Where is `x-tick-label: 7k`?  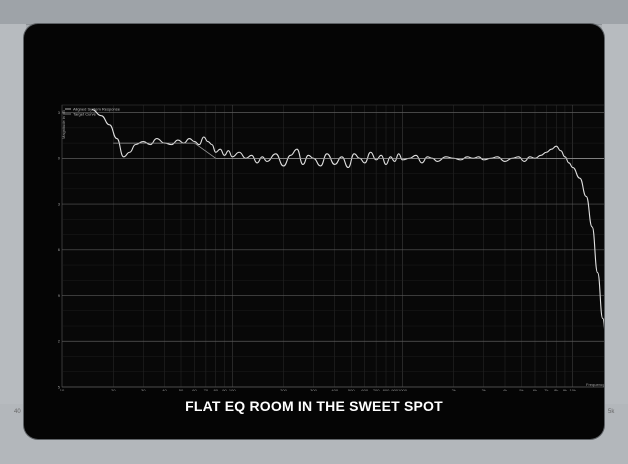
x-tick-label: 7k is located at coordinates (546, 389).